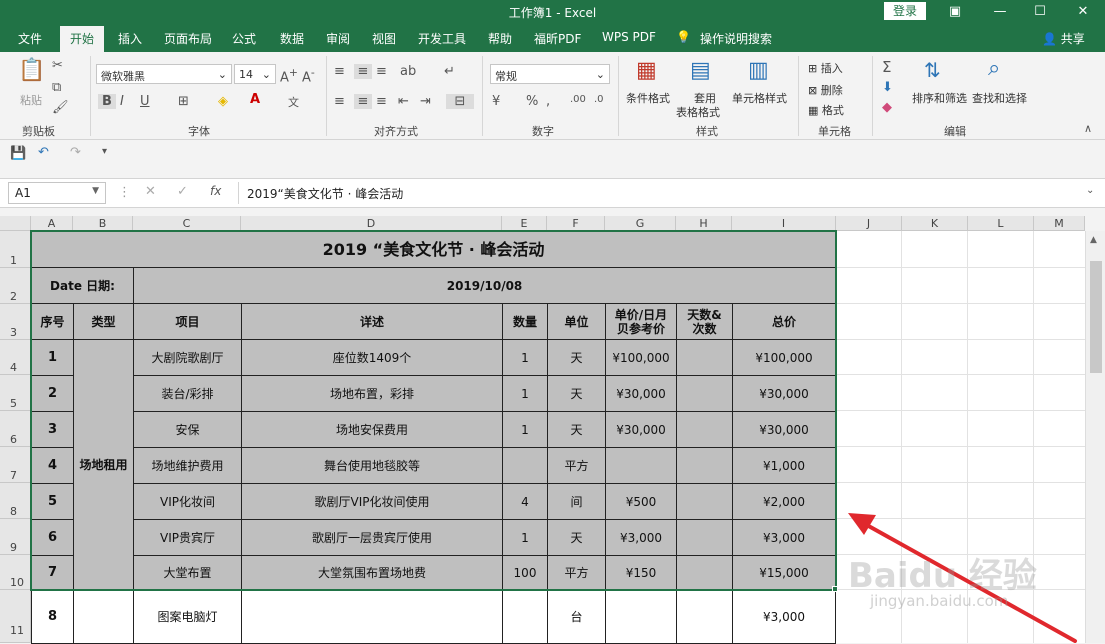  Describe the element at coordinates (293, 102) in the screenshot. I see `phonetic-icon: 文` at that location.